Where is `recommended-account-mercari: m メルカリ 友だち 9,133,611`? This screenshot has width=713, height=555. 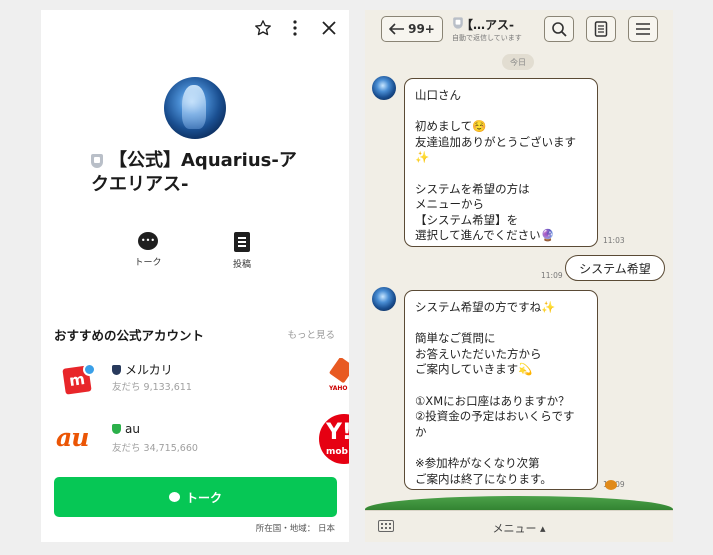 recommended-account-mercari: m メルカリ 友だち 9,133,611 is located at coordinates (201, 379).